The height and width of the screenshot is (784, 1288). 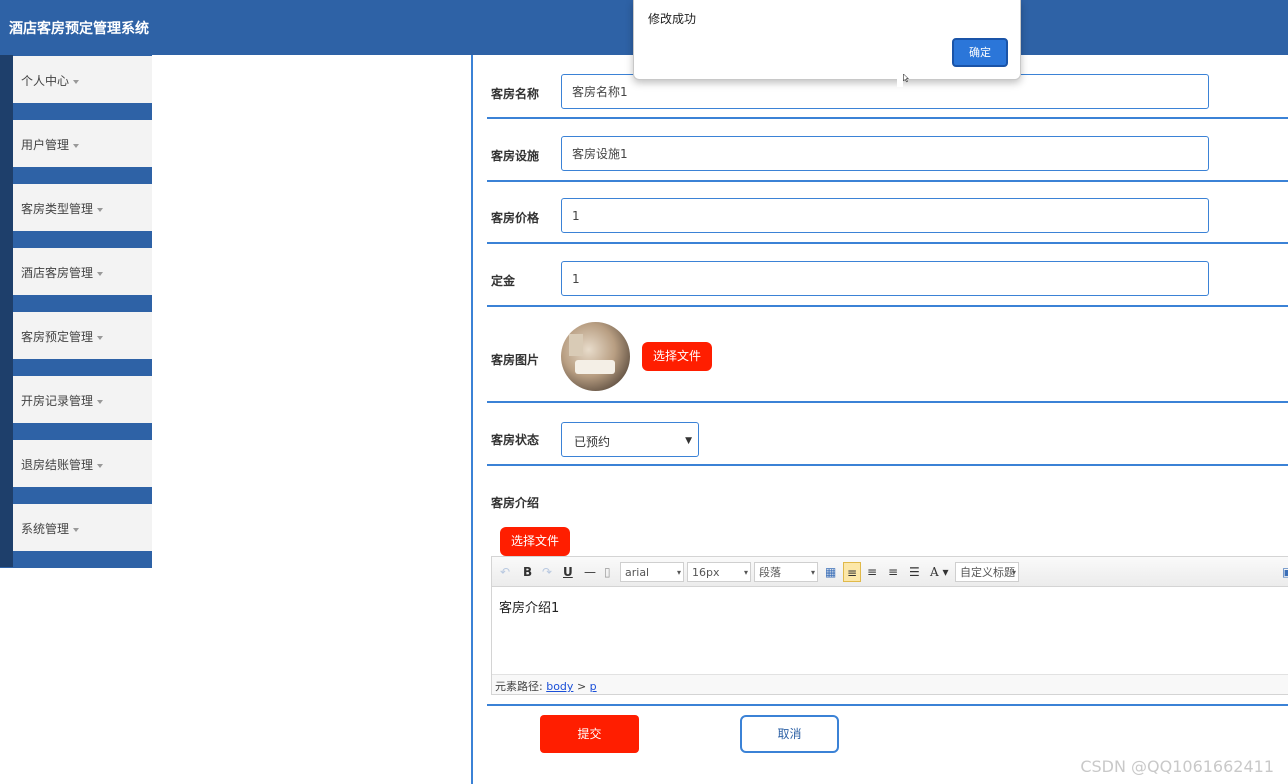 I want to click on page-icon: ▯, so click(x=607, y=572).